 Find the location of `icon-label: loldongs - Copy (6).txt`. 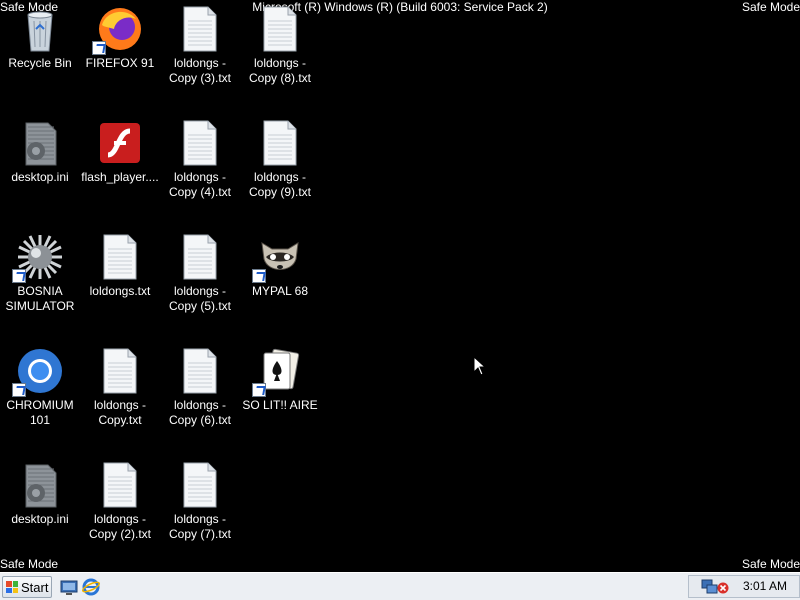

icon-label: loldongs - Copy (6).txt is located at coordinates (199, 412).